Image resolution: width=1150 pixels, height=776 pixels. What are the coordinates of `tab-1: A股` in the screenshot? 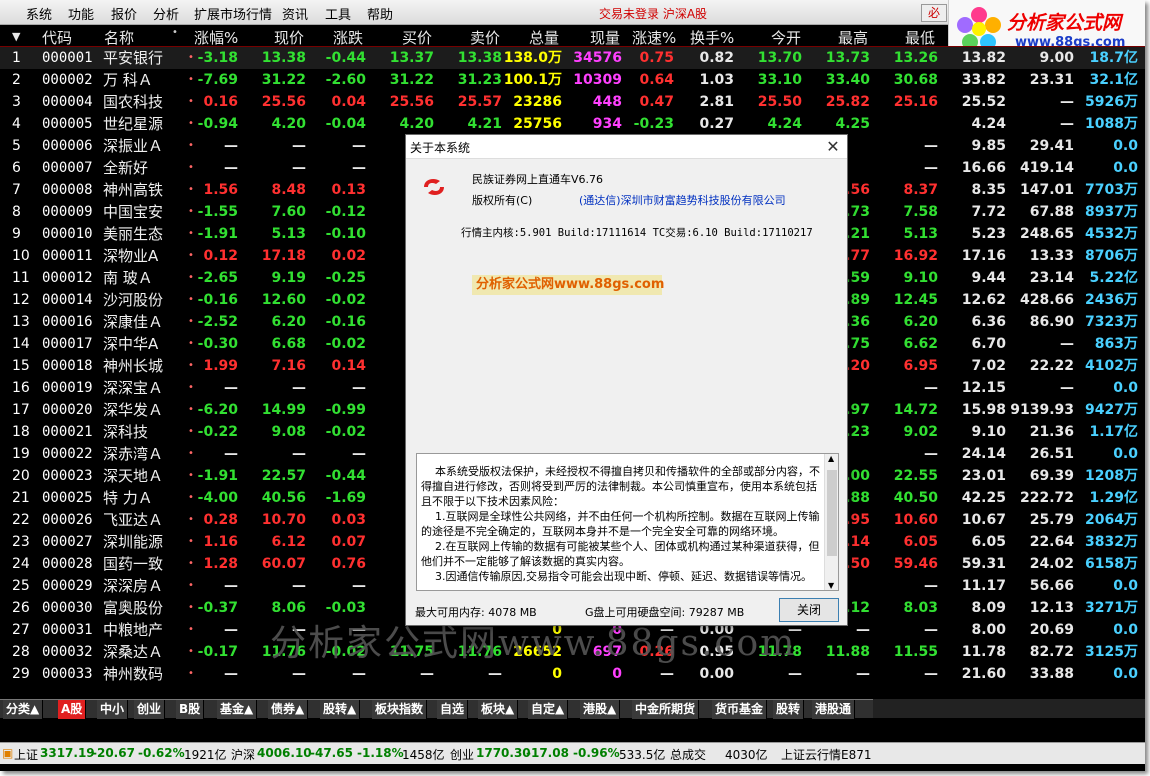 It's located at (72, 709).